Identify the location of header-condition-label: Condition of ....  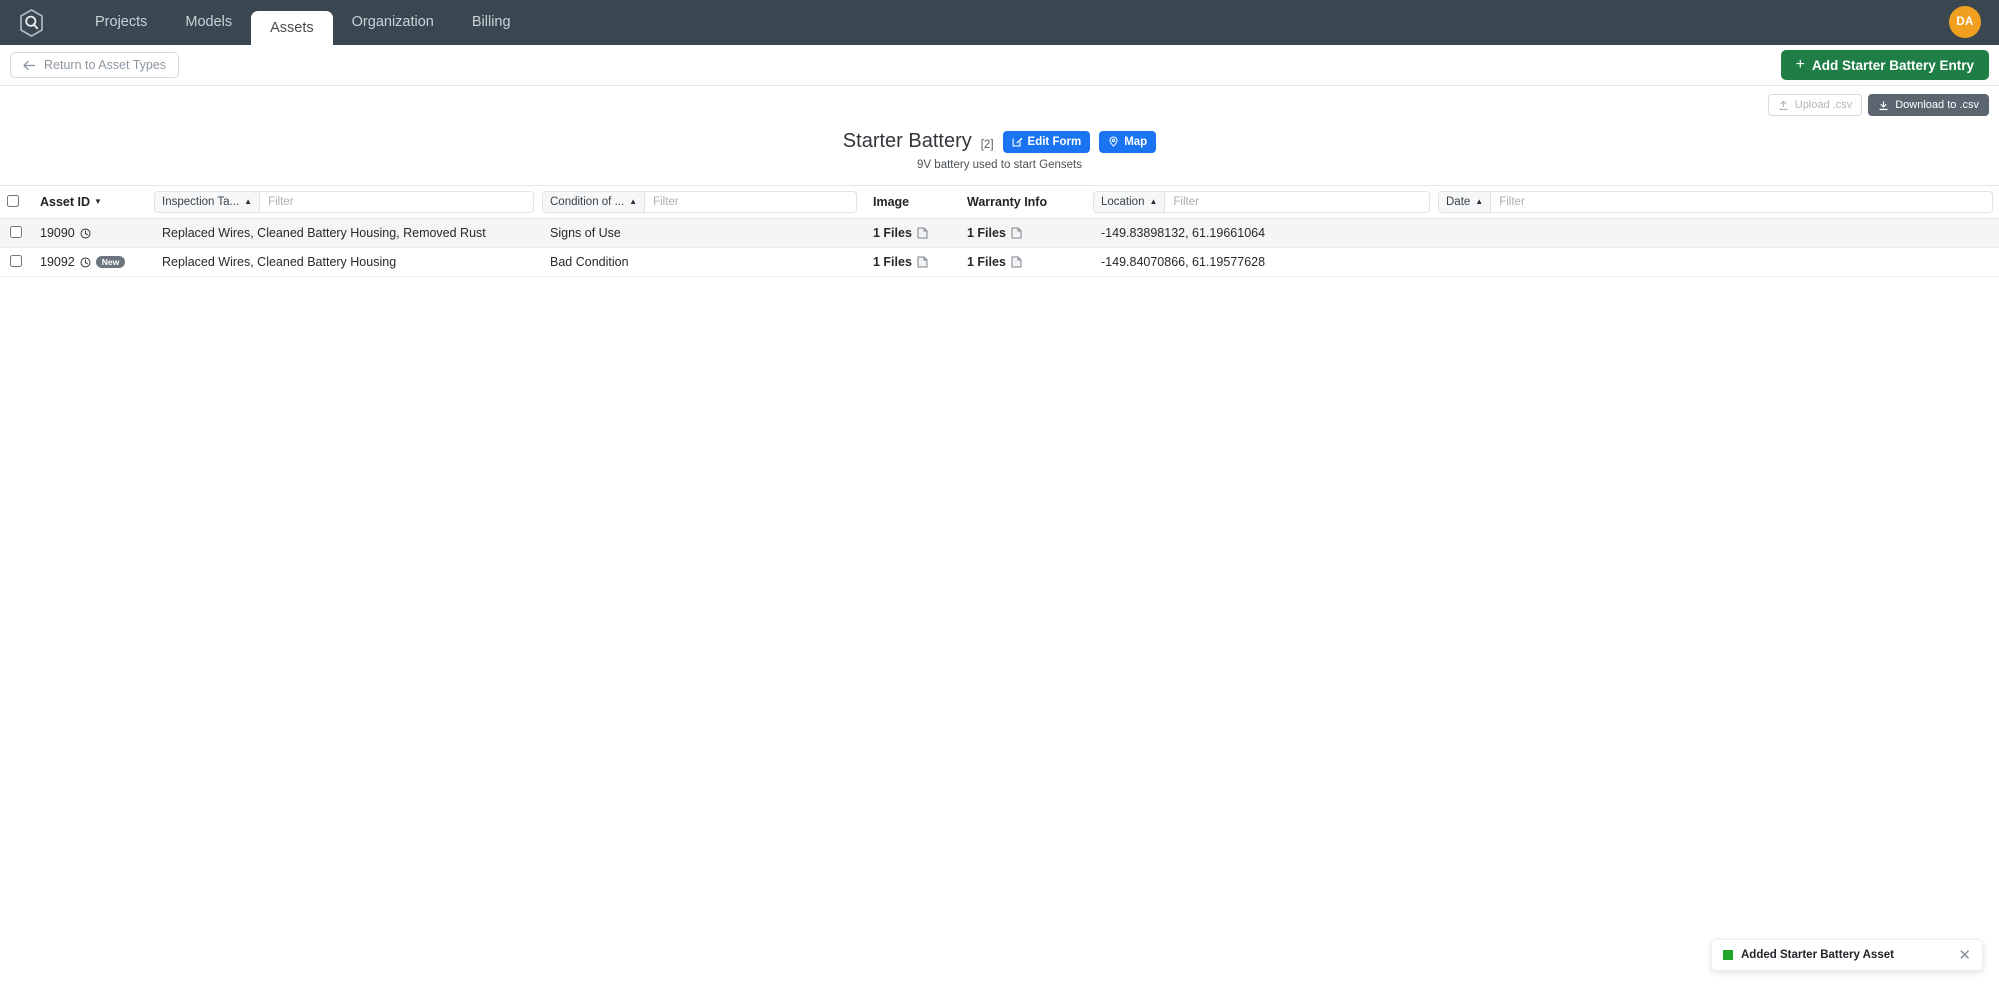
(587, 202).